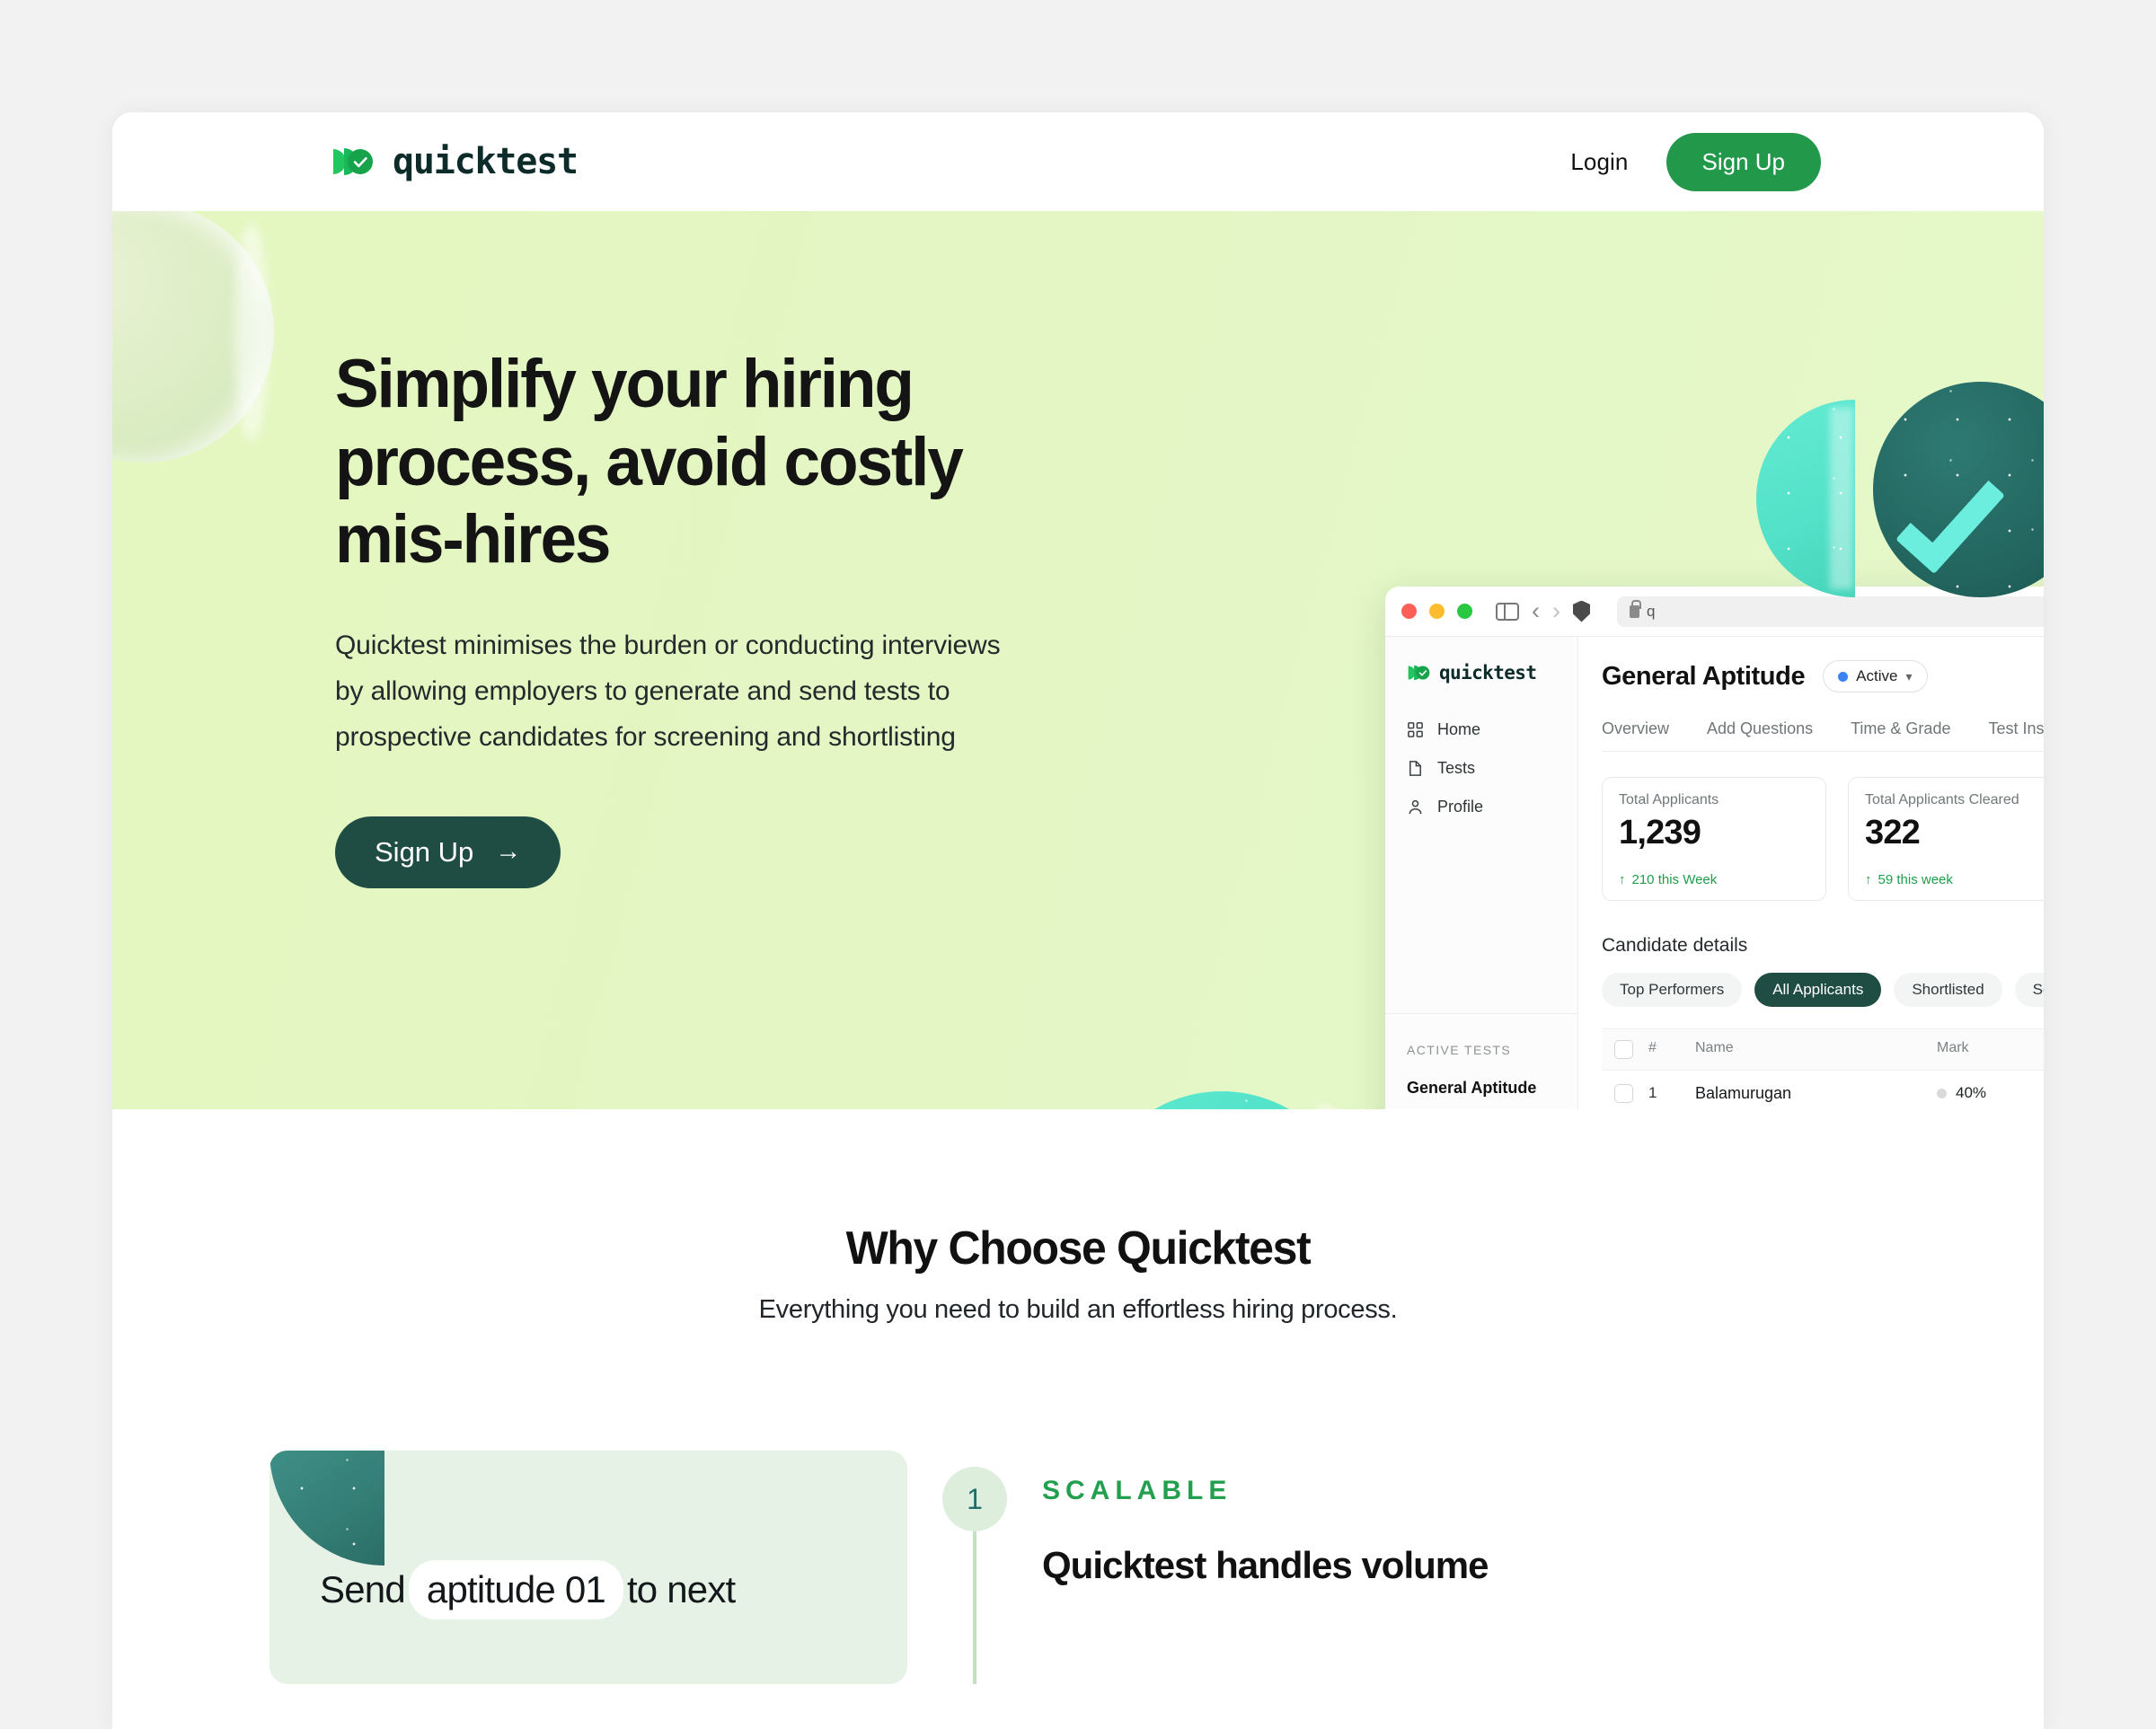 This screenshot has width=2156, height=1729. What do you see at coordinates (1507, 611) in the screenshot?
I see `sidebar-toggle-icon` at bounding box center [1507, 611].